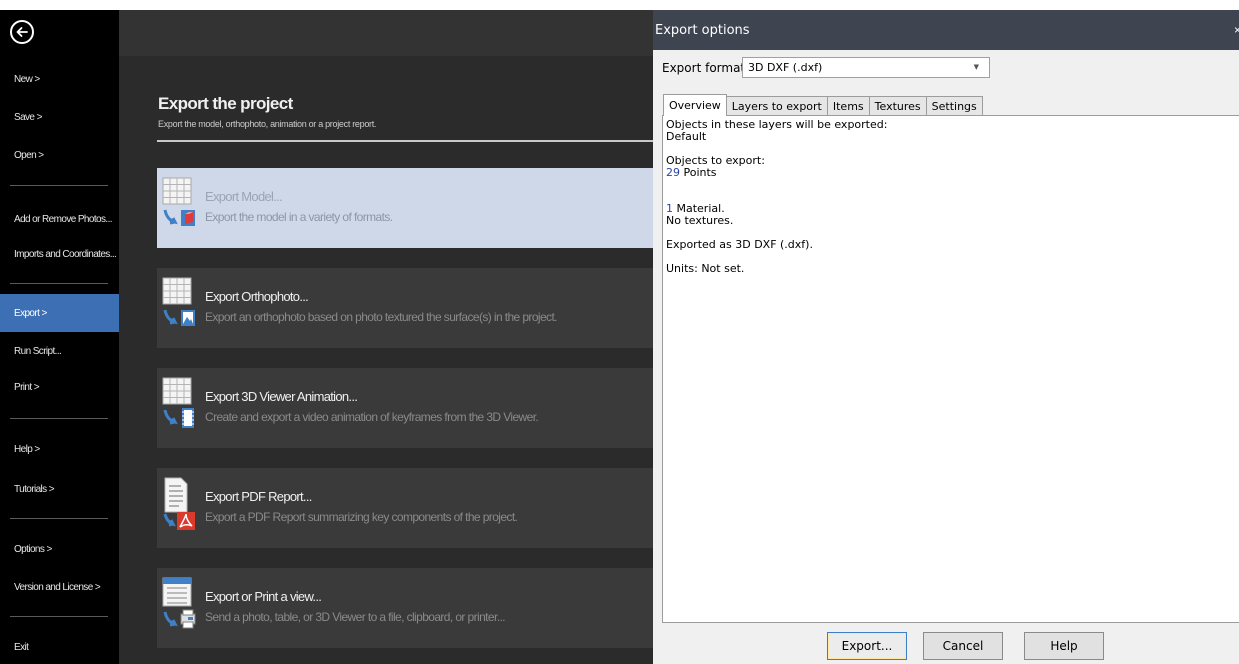 Image resolution: width=1239 pixels, height=664 pixels. I want to click on export-orthophoto-icon, so click(180, 304).